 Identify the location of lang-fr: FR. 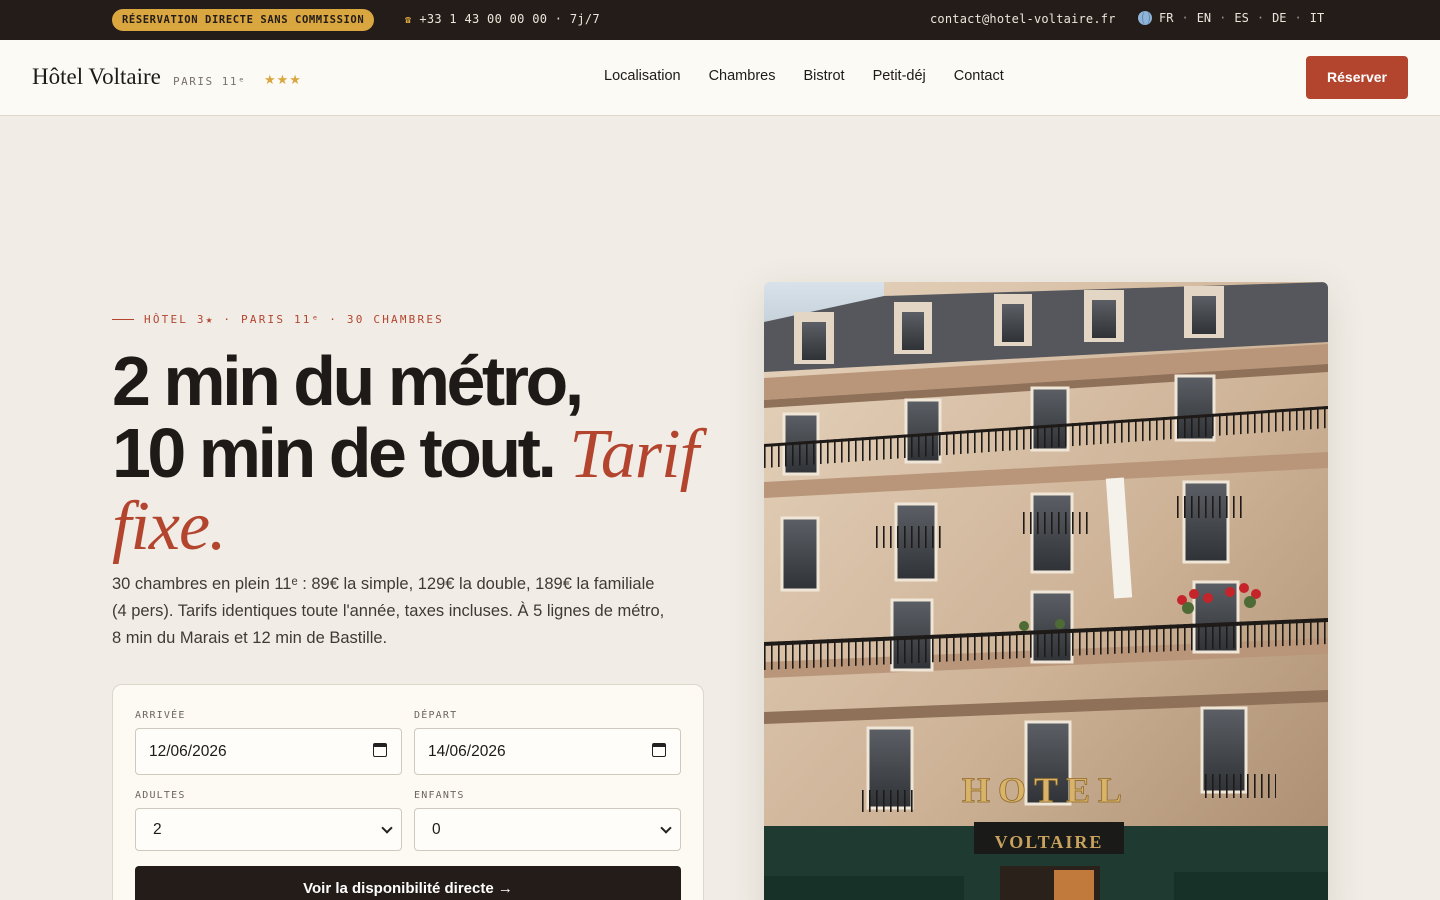
(1166, 18).